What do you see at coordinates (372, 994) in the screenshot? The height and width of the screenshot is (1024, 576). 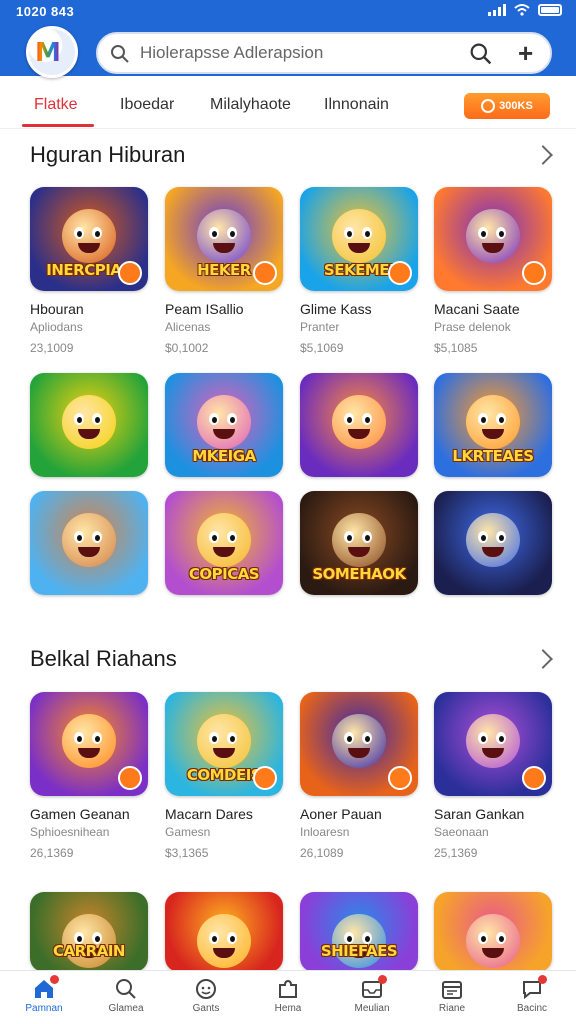 I see `nav-item-meulian: Meulian` at bounding box center [372, 994].